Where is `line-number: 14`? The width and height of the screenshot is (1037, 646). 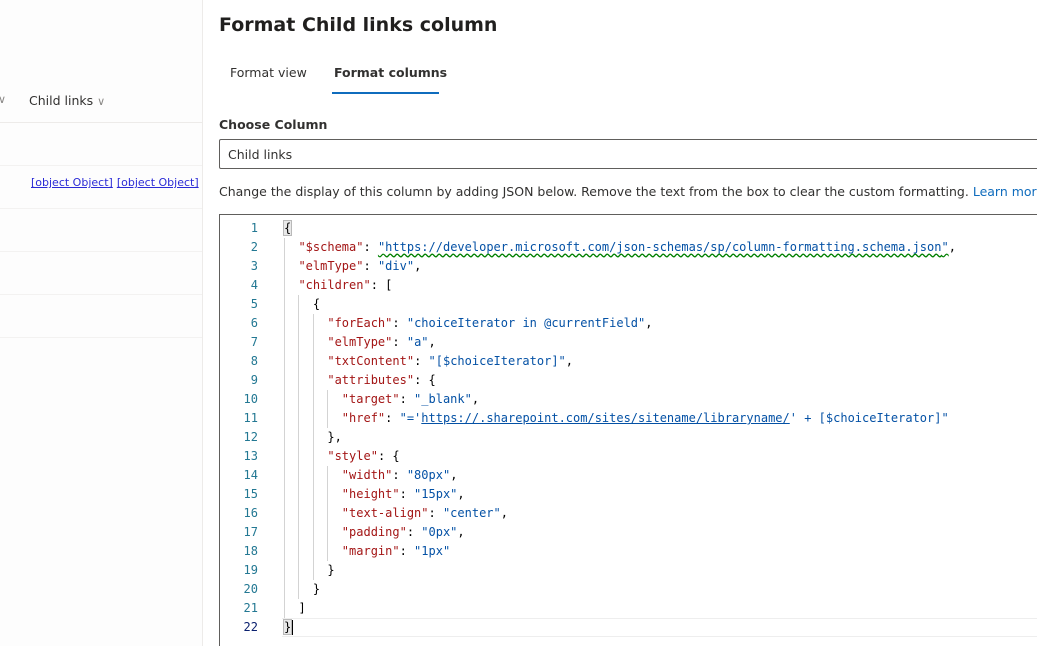 line-number: 14 is located at coordinates (250, 475).